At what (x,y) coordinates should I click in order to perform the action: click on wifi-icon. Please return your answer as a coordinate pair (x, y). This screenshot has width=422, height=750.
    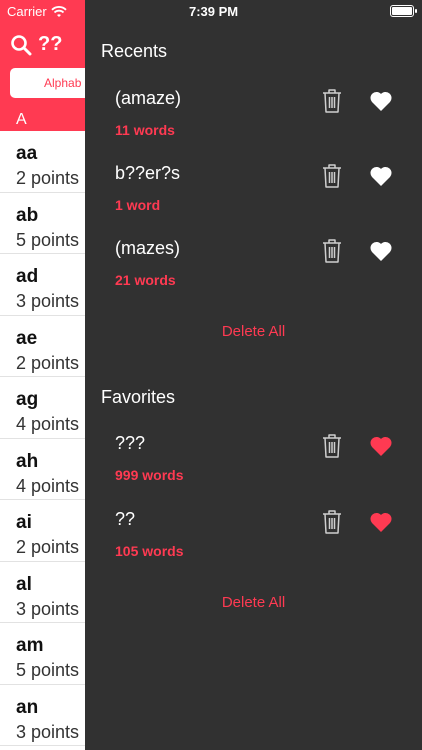
    Looking at the image, I should click on (59, 11).